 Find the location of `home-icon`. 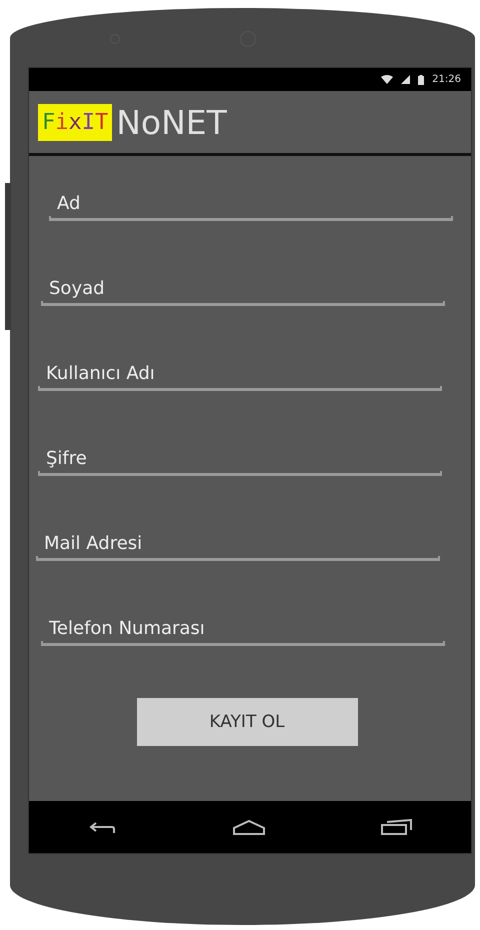

home-icon is located at coordinates (249, 827).